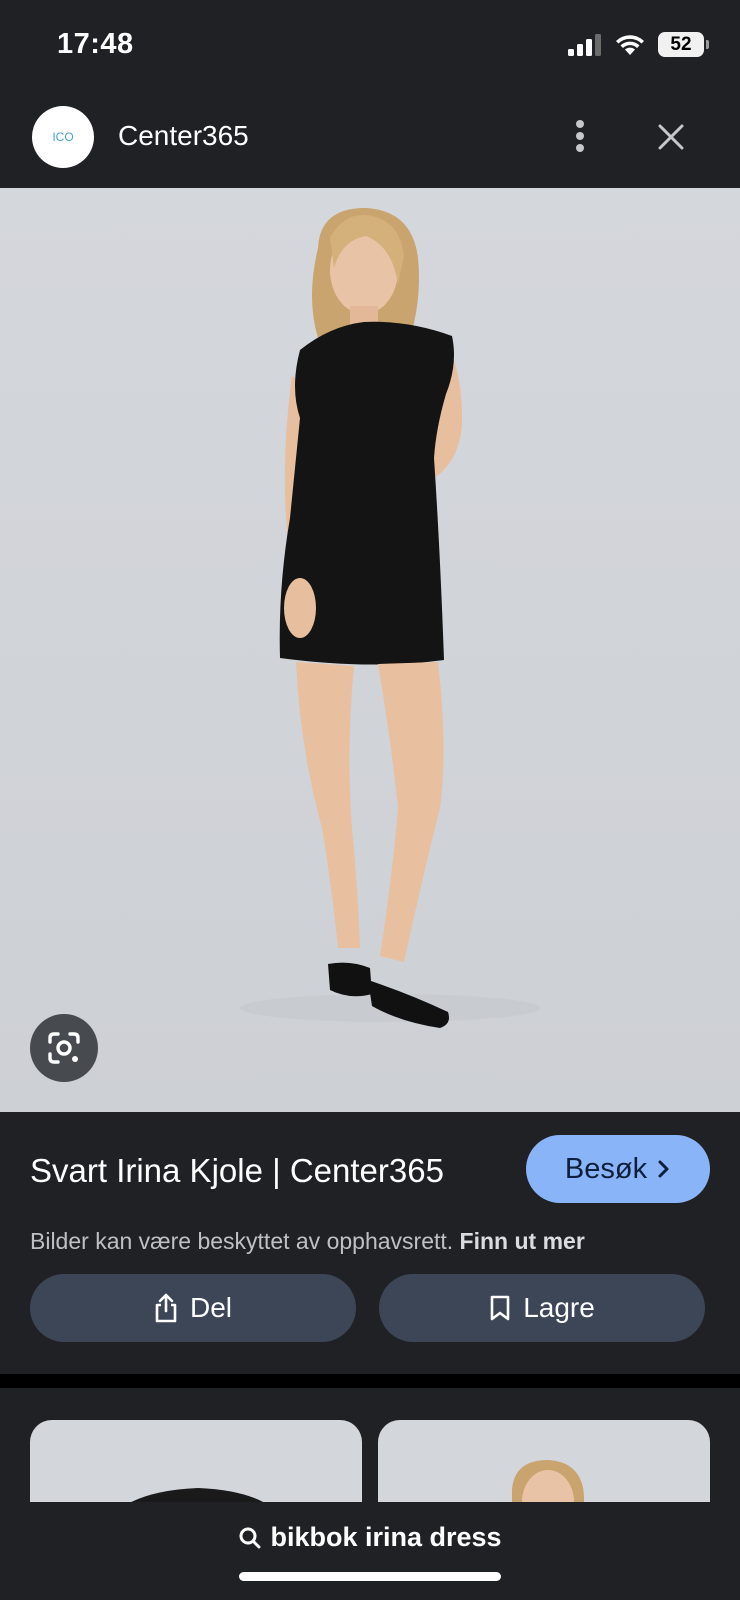 The image size is (740, 1600). I want to click on share-icon, so click(166, 1308).